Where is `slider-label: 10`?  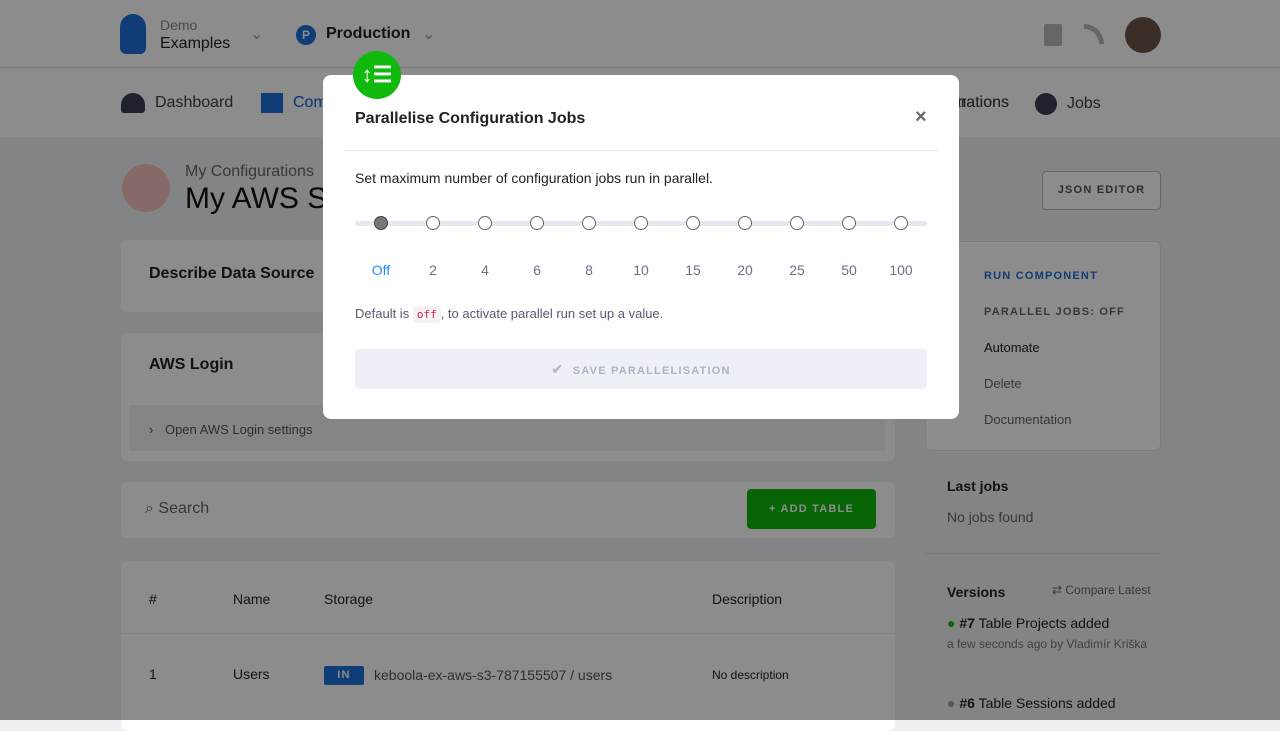 slider-label: 10 is located at coordinates (641, 270).